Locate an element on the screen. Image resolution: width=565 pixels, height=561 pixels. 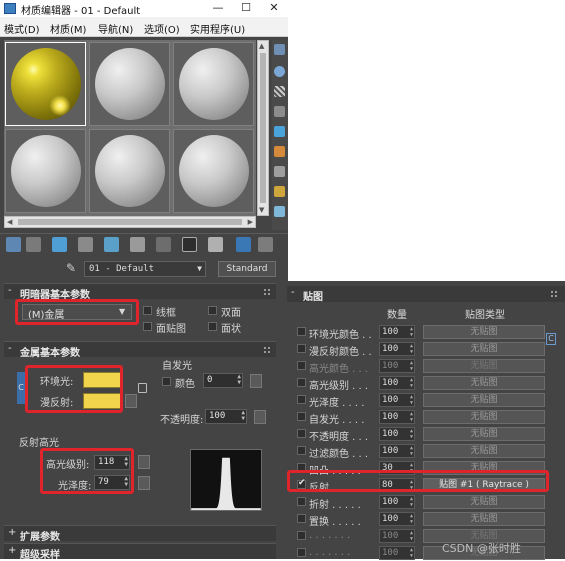
assign-to-selection-icon is located at coordinates (59, 244).